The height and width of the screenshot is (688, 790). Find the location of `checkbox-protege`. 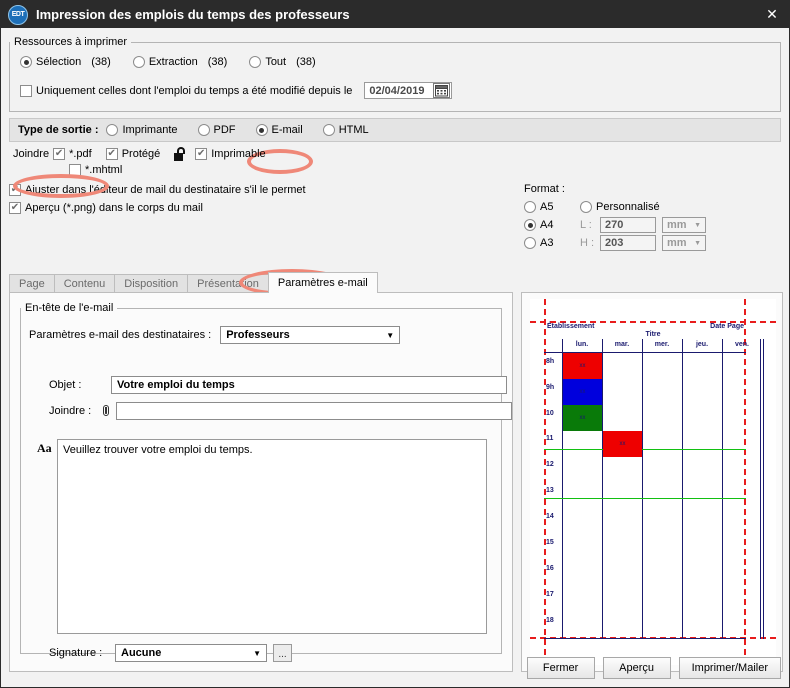

checkbox-protege is located at coordinates (111, 154).